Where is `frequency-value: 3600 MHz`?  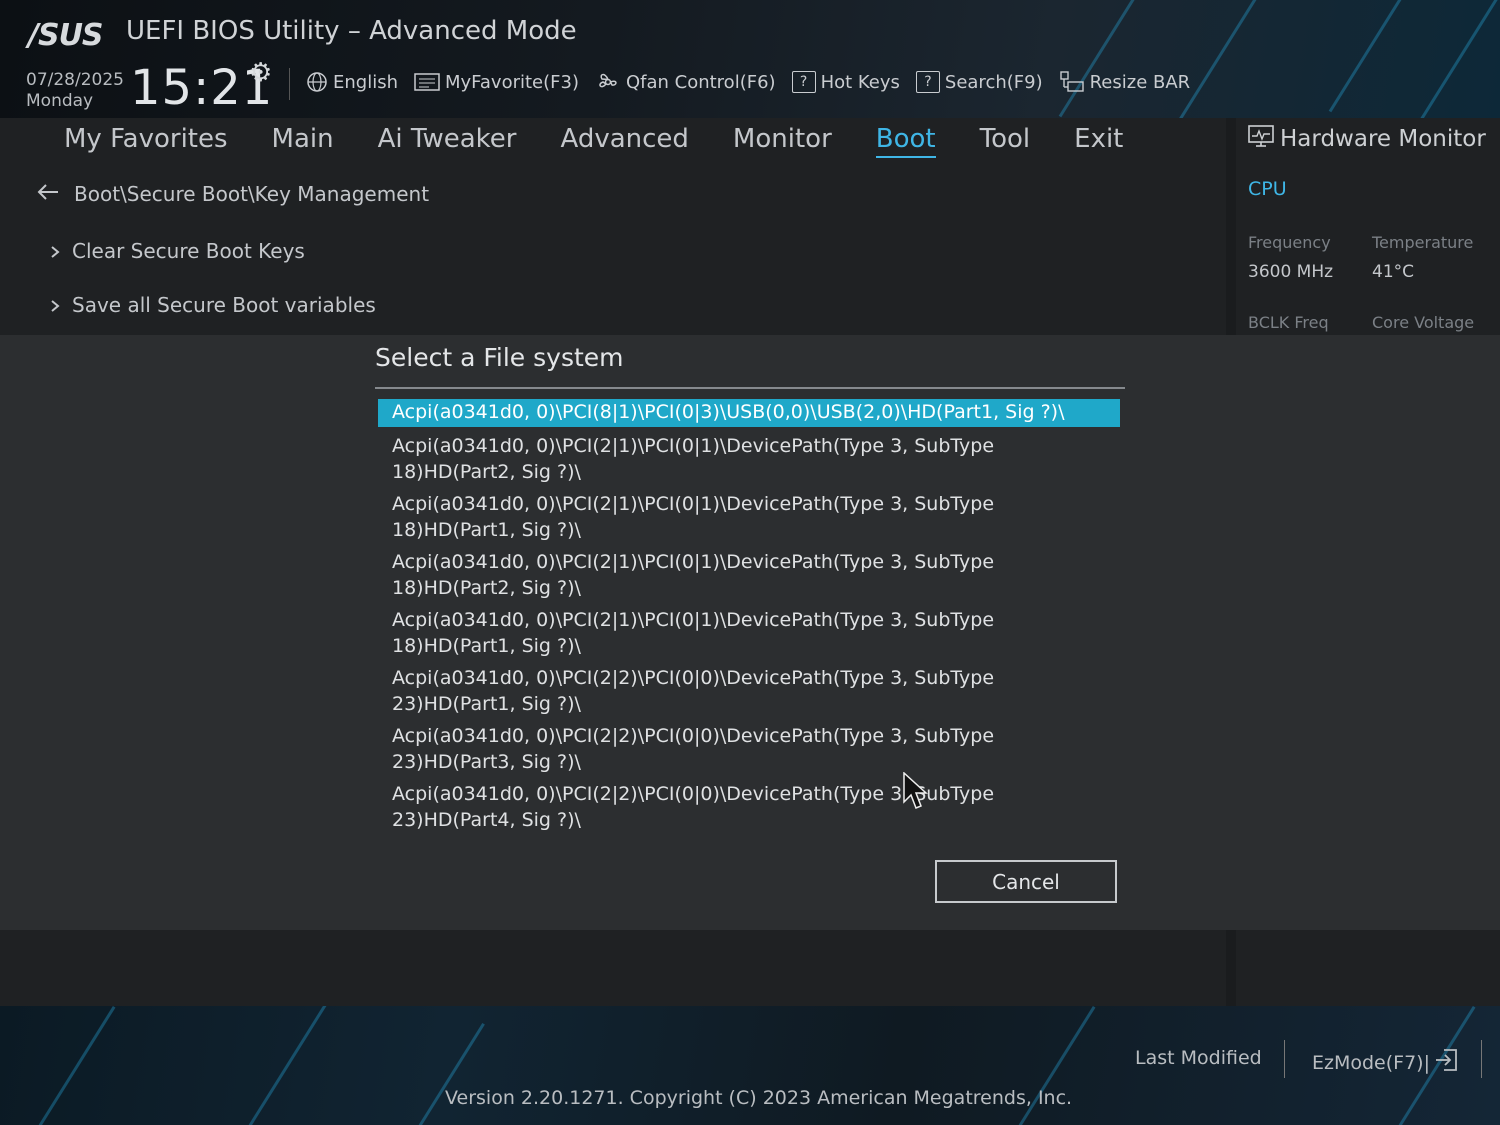
frequency-value: 3600 MHz is located at coordinates (1291, 272).